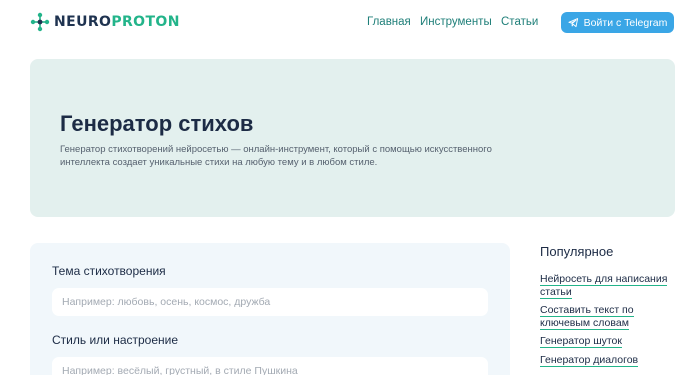 The width and height of the screenshot is (700, 375). Describe the element at coordinates (157, 123) in the screenshot. I see `page-title: Генератор стихов` at that location.